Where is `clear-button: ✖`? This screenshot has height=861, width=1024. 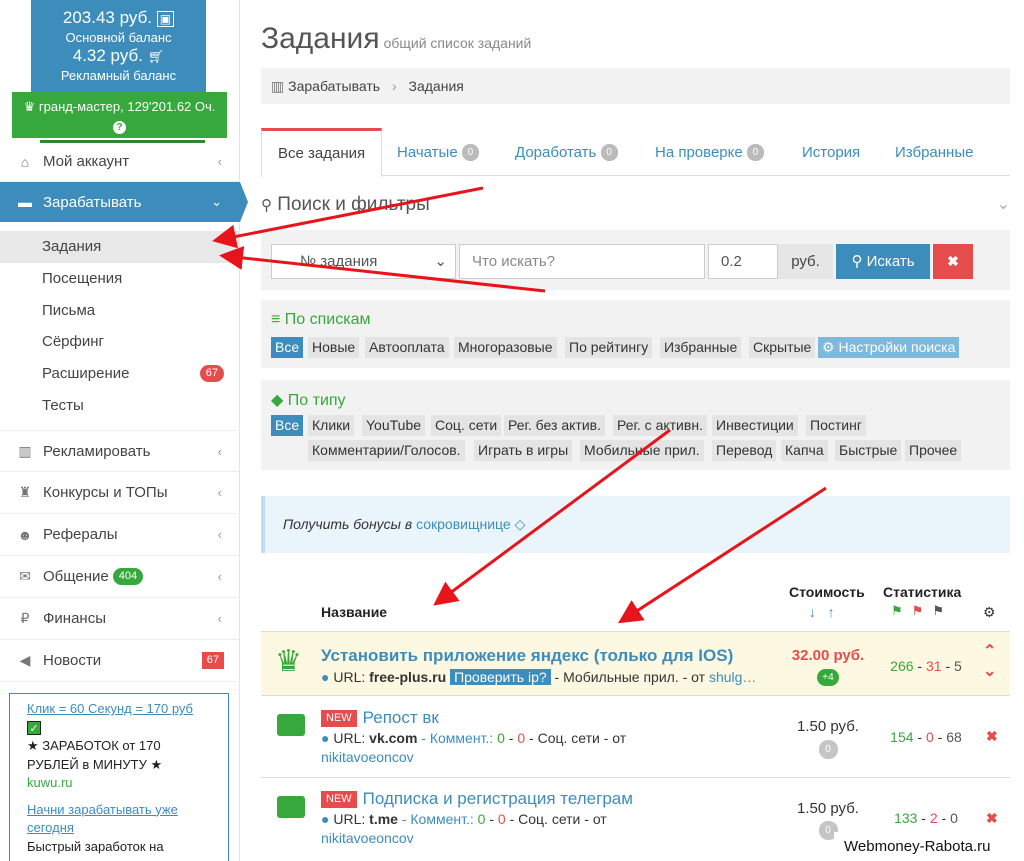 clear-button: ✖ is located at coordinates (953, 261).